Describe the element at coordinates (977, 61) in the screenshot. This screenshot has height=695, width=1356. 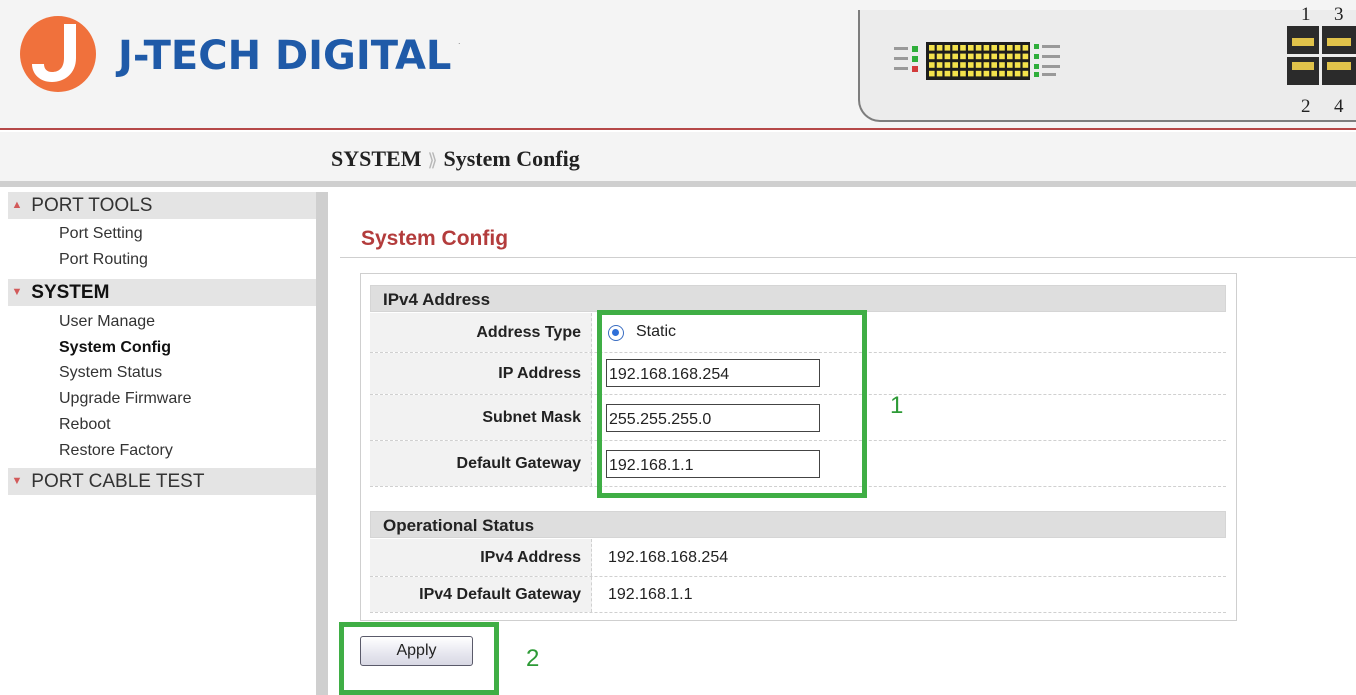
I see `device-led-panel-icon` at that location.